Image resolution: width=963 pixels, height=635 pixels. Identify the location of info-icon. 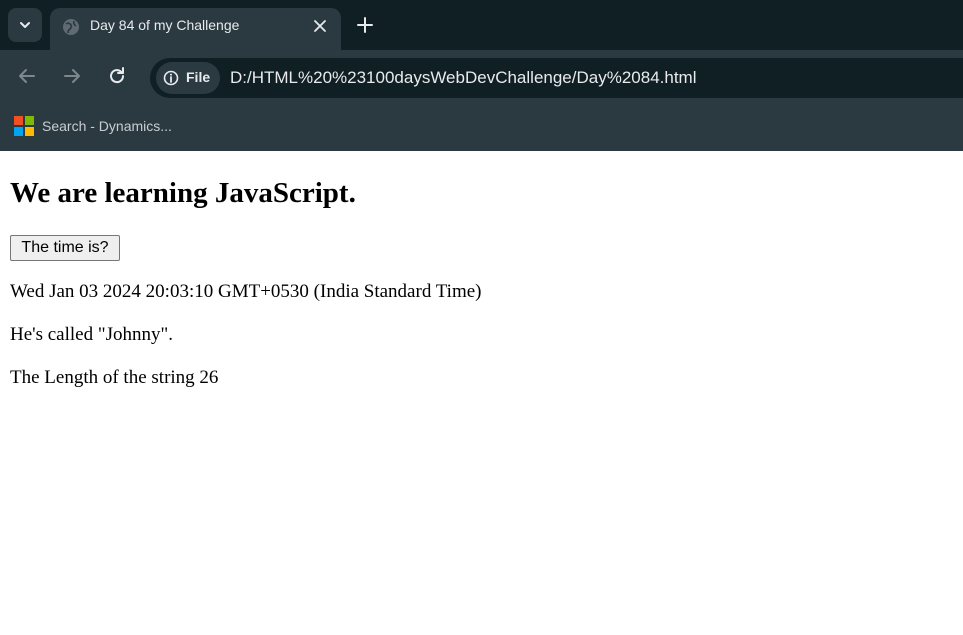
(171, 78).